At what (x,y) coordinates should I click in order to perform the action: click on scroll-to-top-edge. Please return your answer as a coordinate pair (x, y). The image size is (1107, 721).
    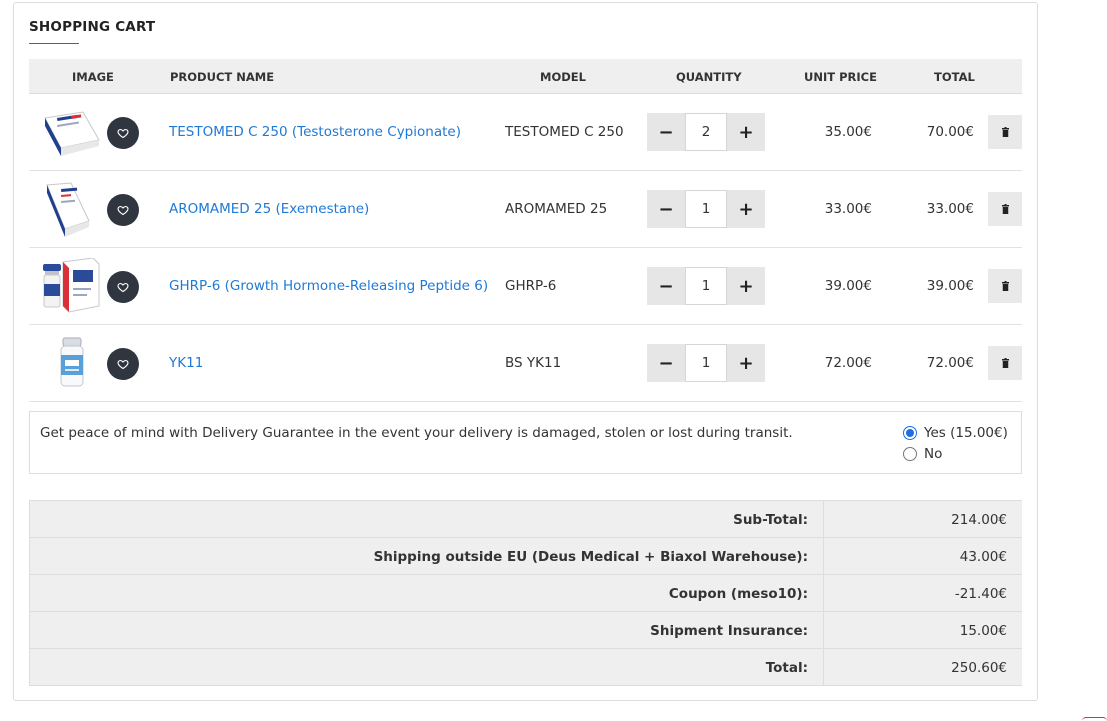
    Looking at the image, I should click on (1094, 719).